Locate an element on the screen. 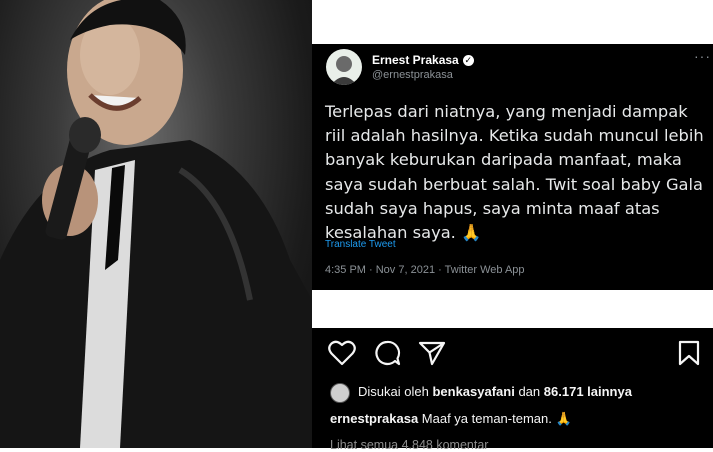 Image resolution: width=713 pixels, height=452 pixels. bookmark-icon is located at coordinates (689, 353).